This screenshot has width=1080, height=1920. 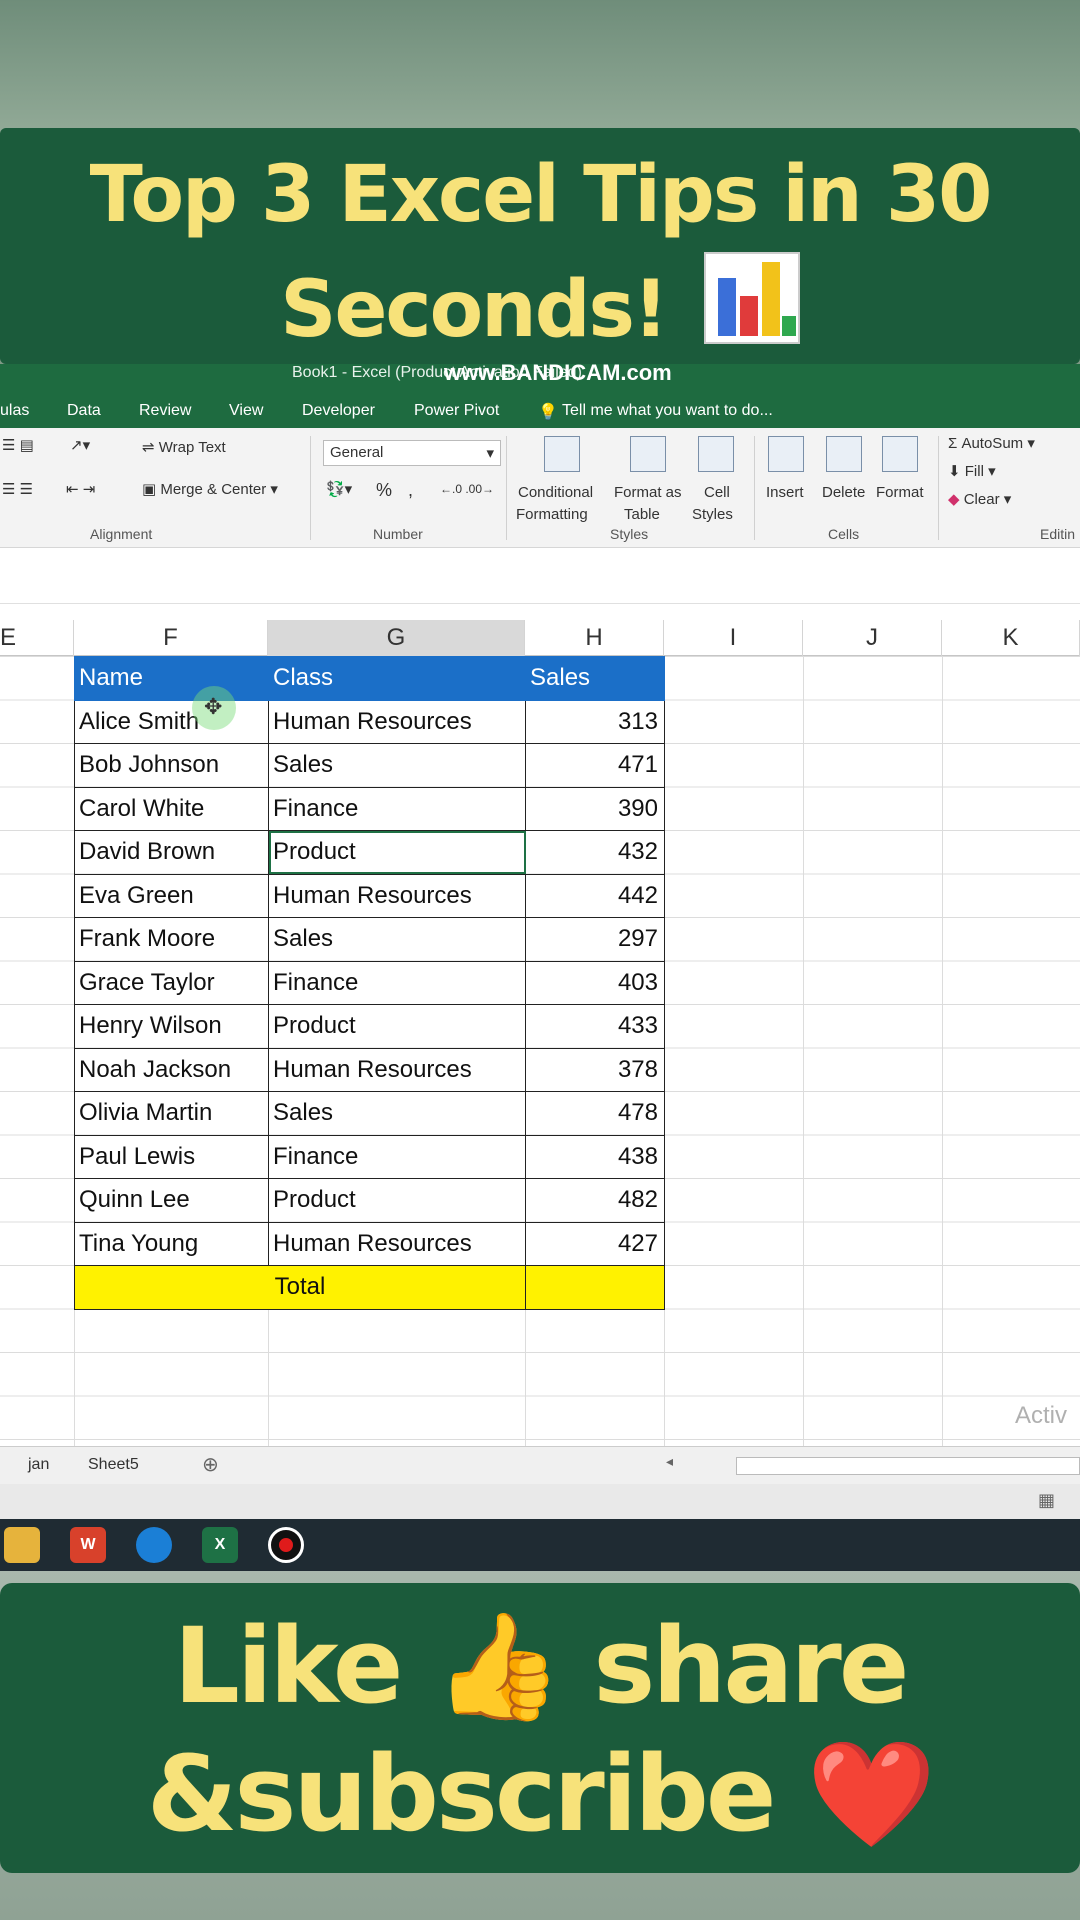 I want to click on name-cell: Eva Green, so click(x=171, y=895).